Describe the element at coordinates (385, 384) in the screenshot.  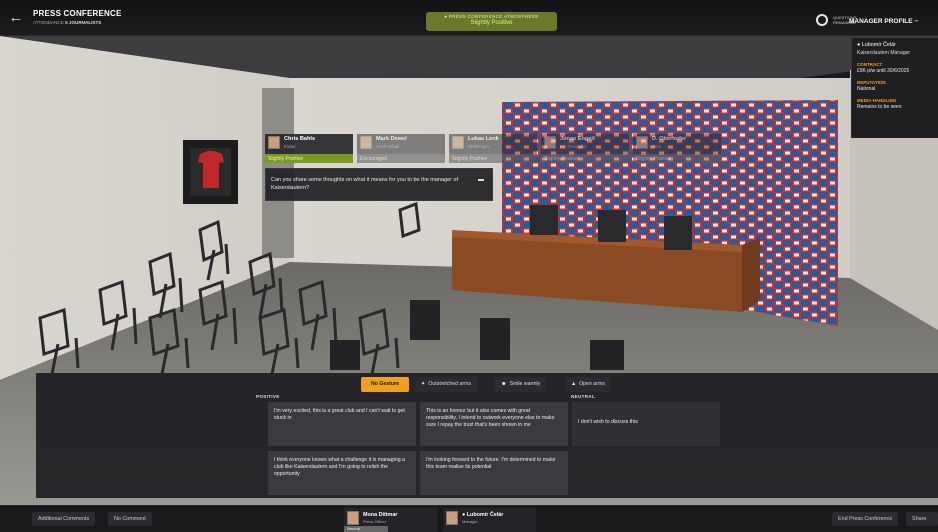
I see `gesture-no-gesture-button: No Gesture` at that location.